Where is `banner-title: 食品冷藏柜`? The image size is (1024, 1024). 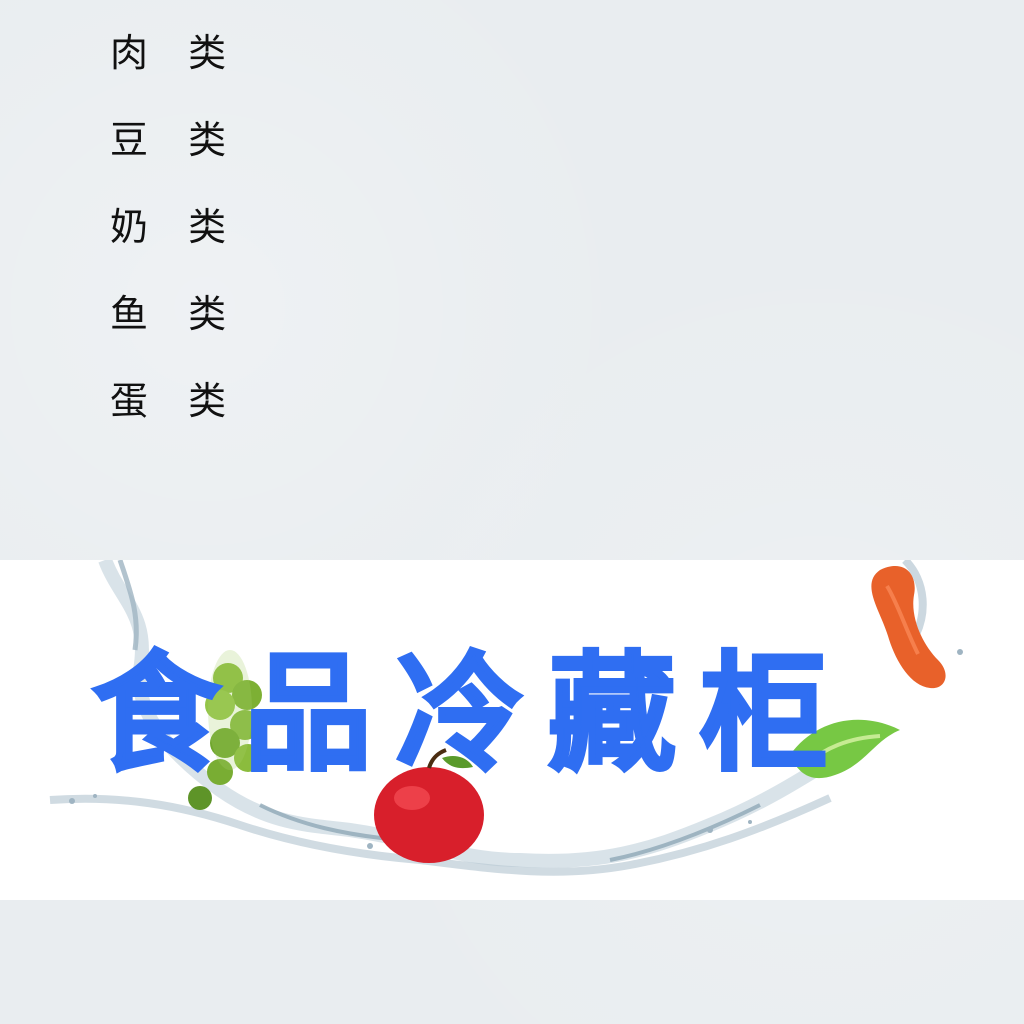 banner-title: 食品冷藏柜 is located at coordinates (472, 714).